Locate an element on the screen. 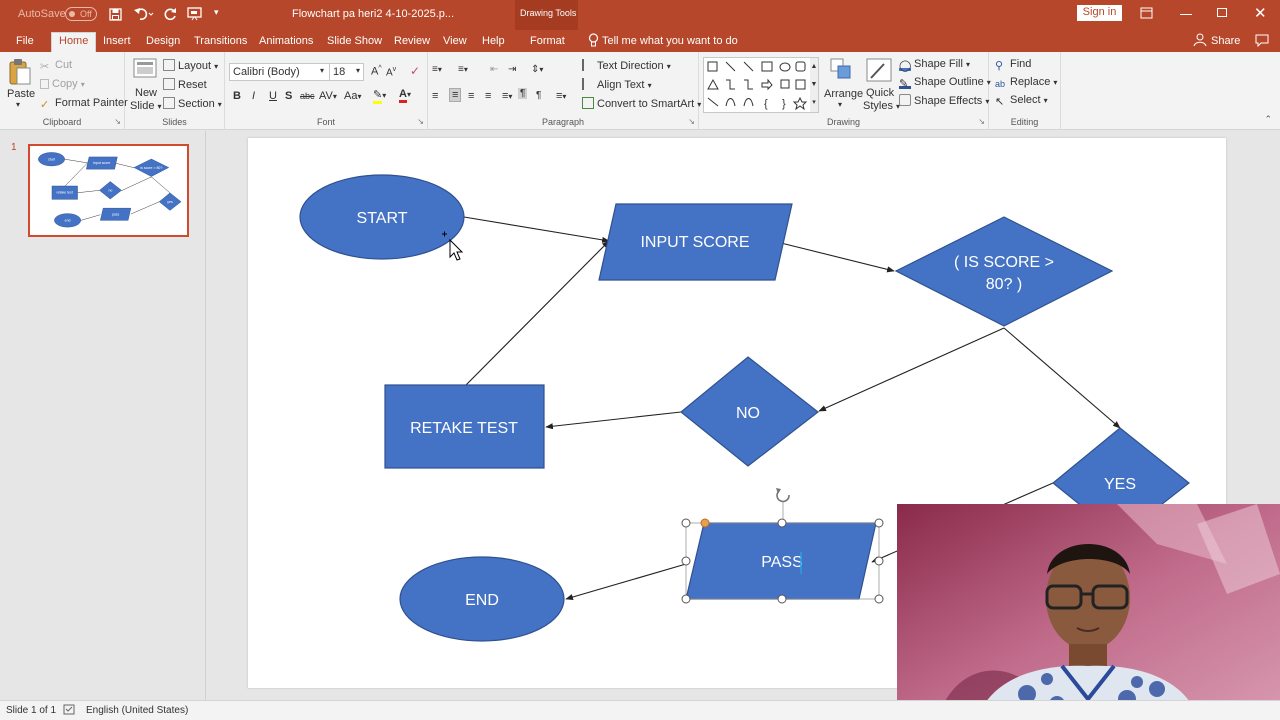 The width and height of the screenshot is (1280, 720). clear-formatting-icon: ✓ is located at coordinates (415, 71).